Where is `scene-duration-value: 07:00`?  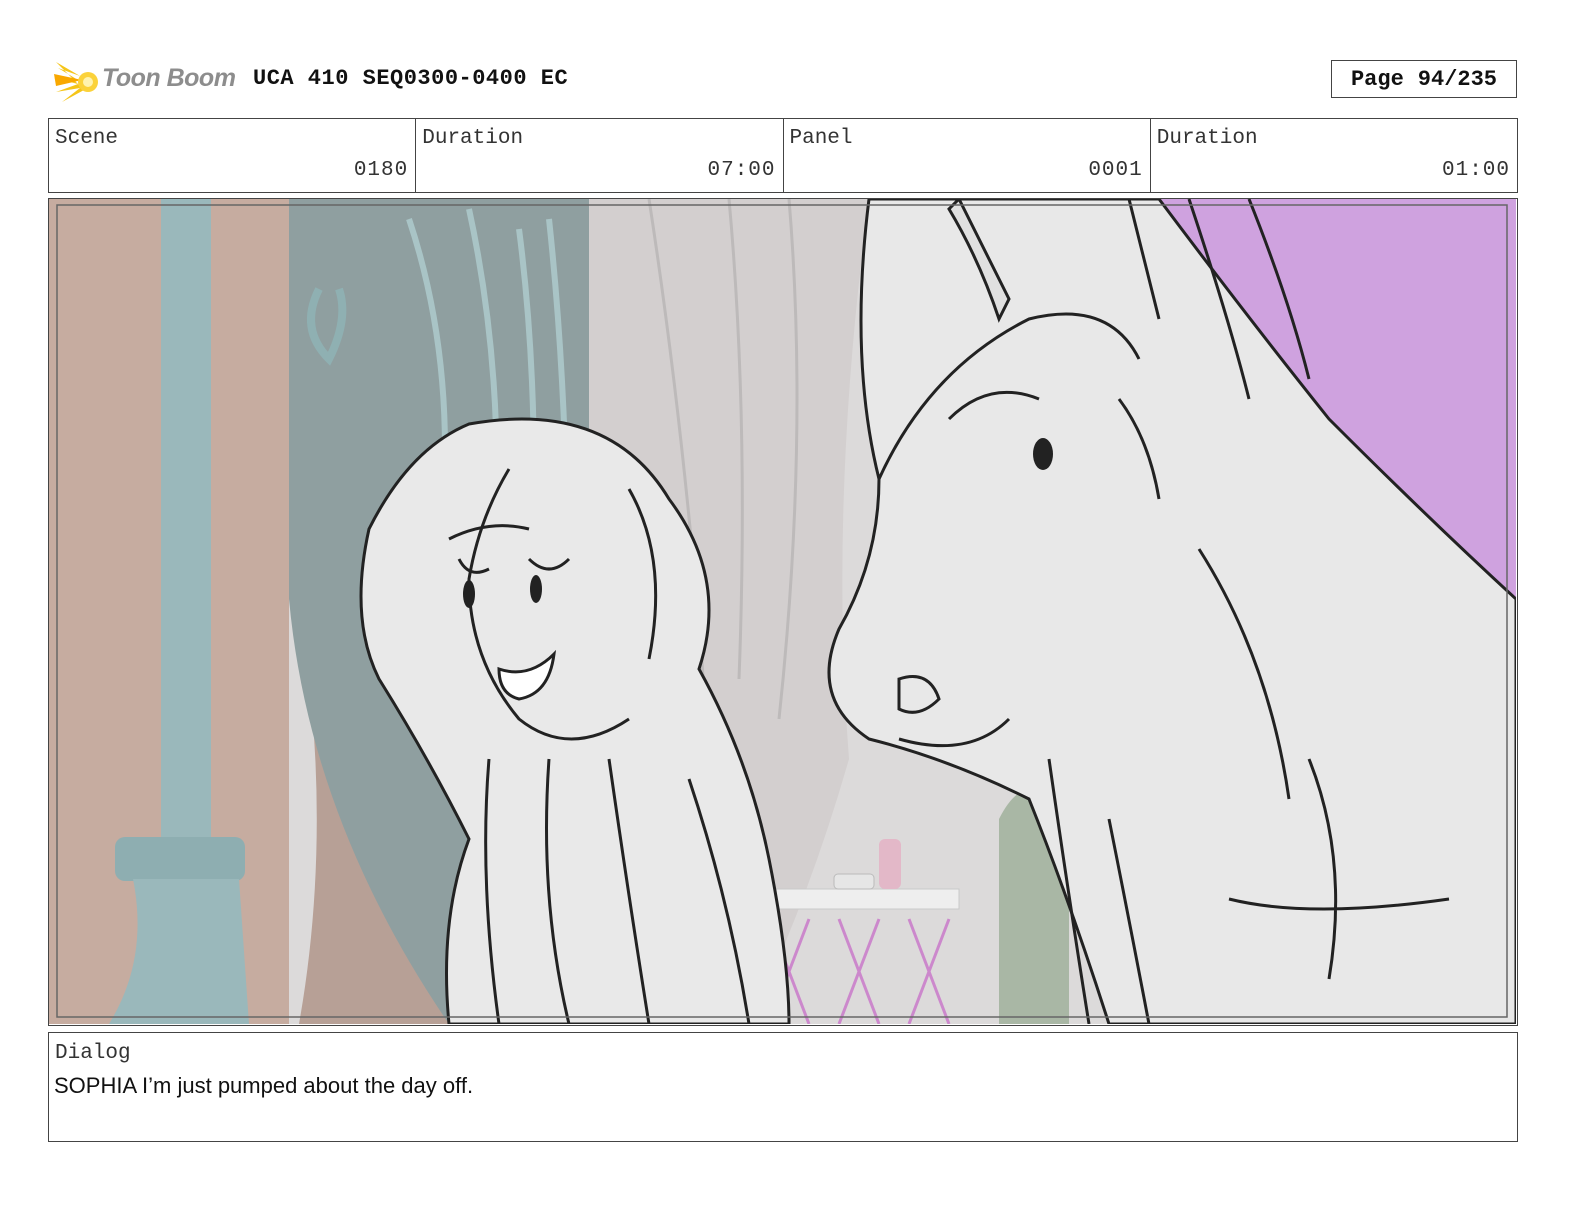
scene-duration-value: 07:00 is located at coordinates (741, 170).